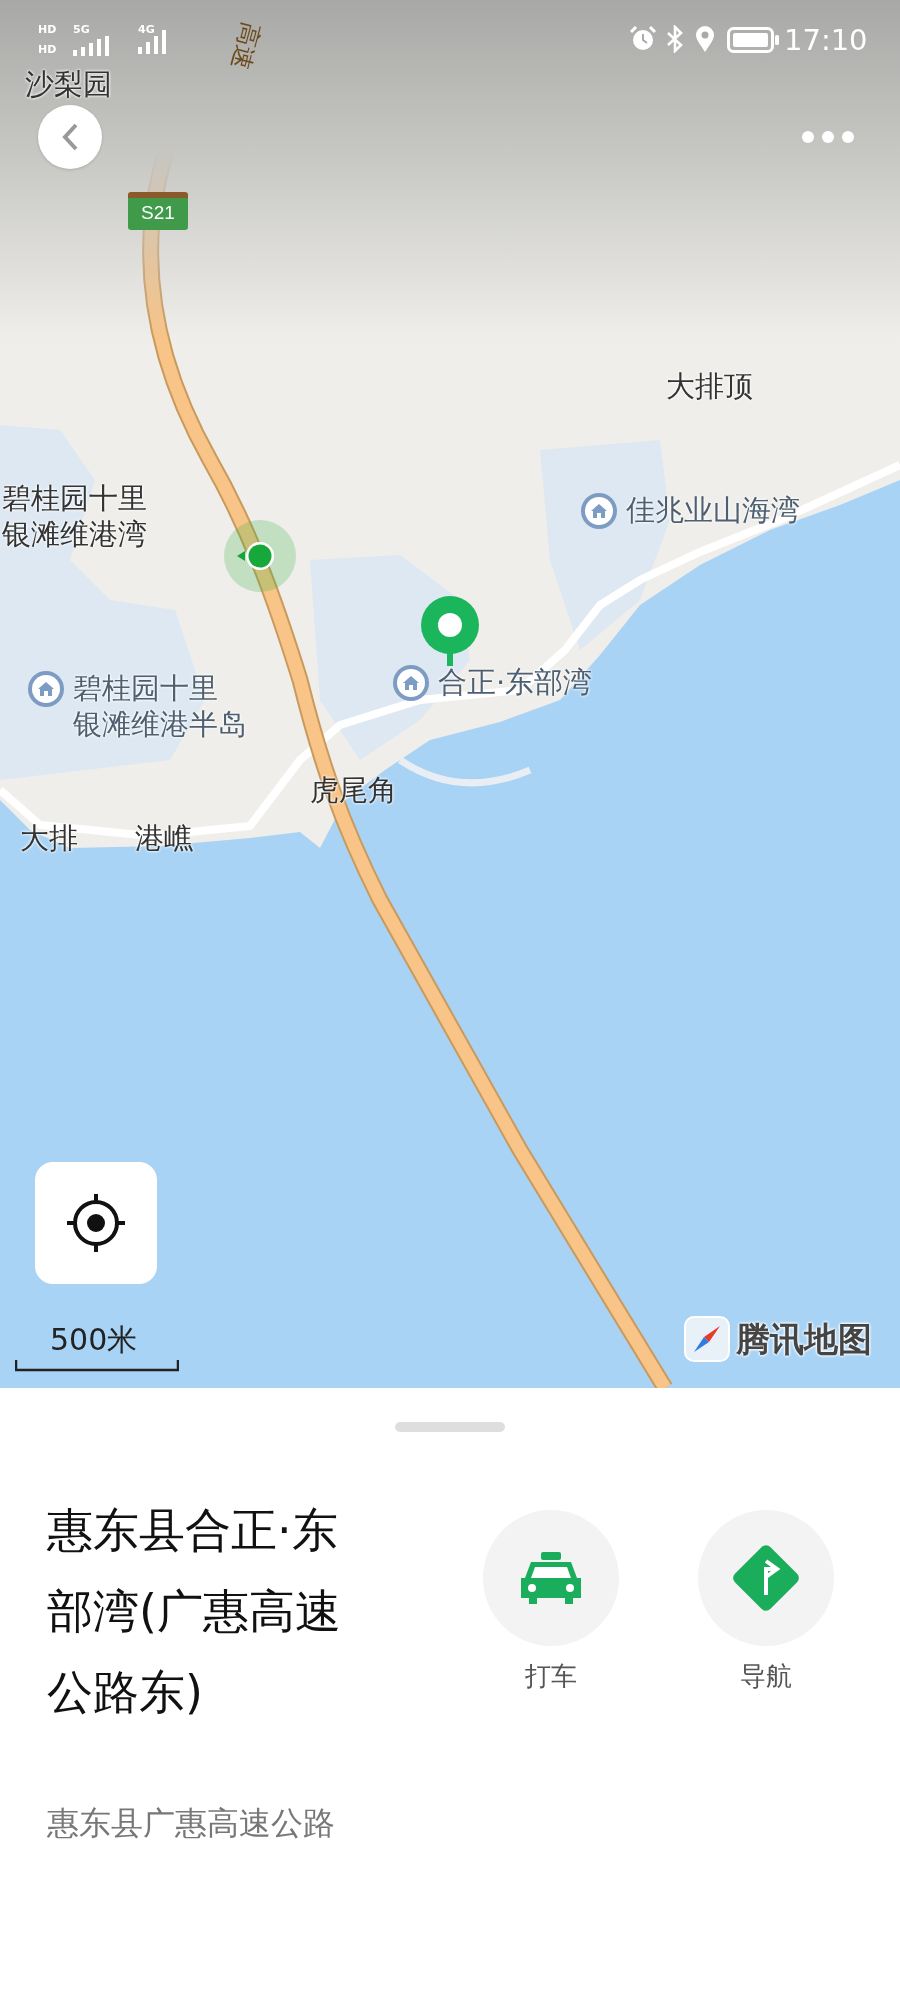  Describe the element at coordinates (713, 510) in the screenshot. I see `map-label: 佳兆业山海湾` at that location.